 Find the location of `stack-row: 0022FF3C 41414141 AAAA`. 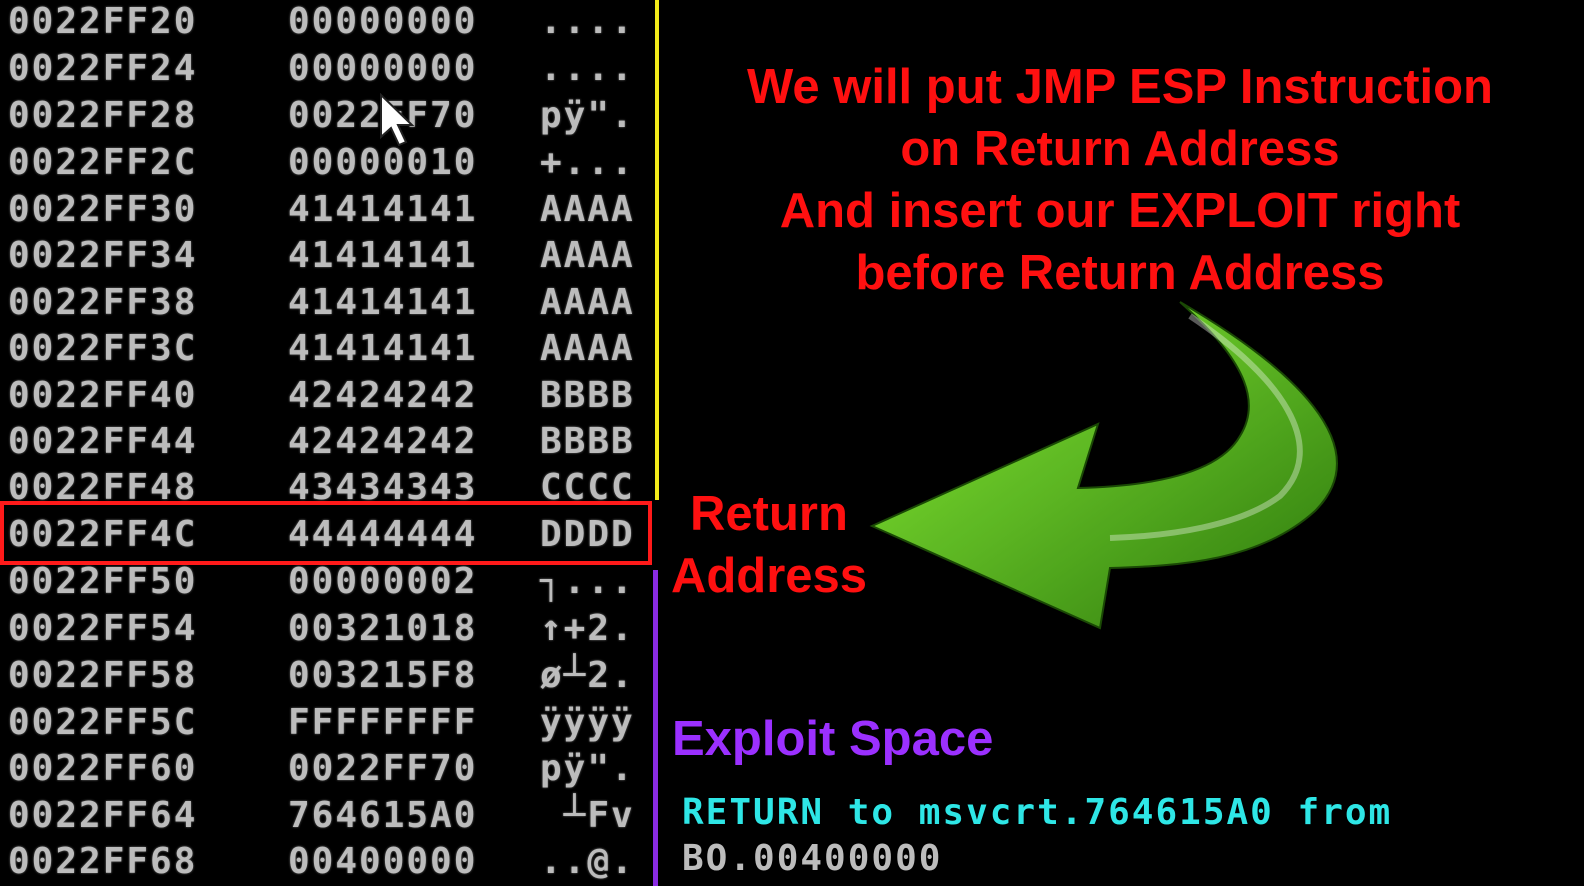

stack-row: 0022FF3C 41414141 AAAA is located at coordinates (328, 348).